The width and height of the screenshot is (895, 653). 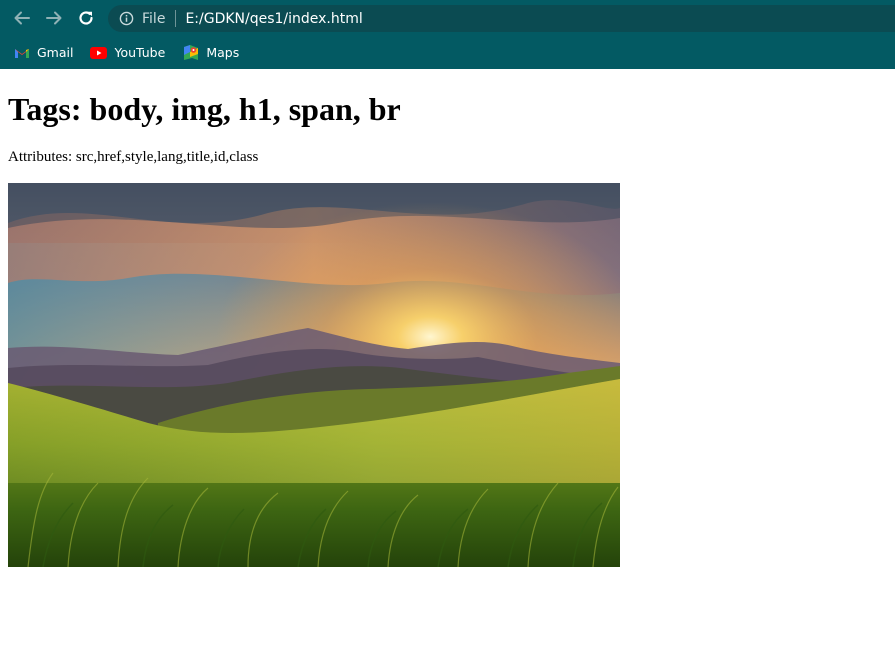 What do you see at coordinates (154, 18) in the screenshot?
I see `scheme-label: File` at bounding box center [154, 18].